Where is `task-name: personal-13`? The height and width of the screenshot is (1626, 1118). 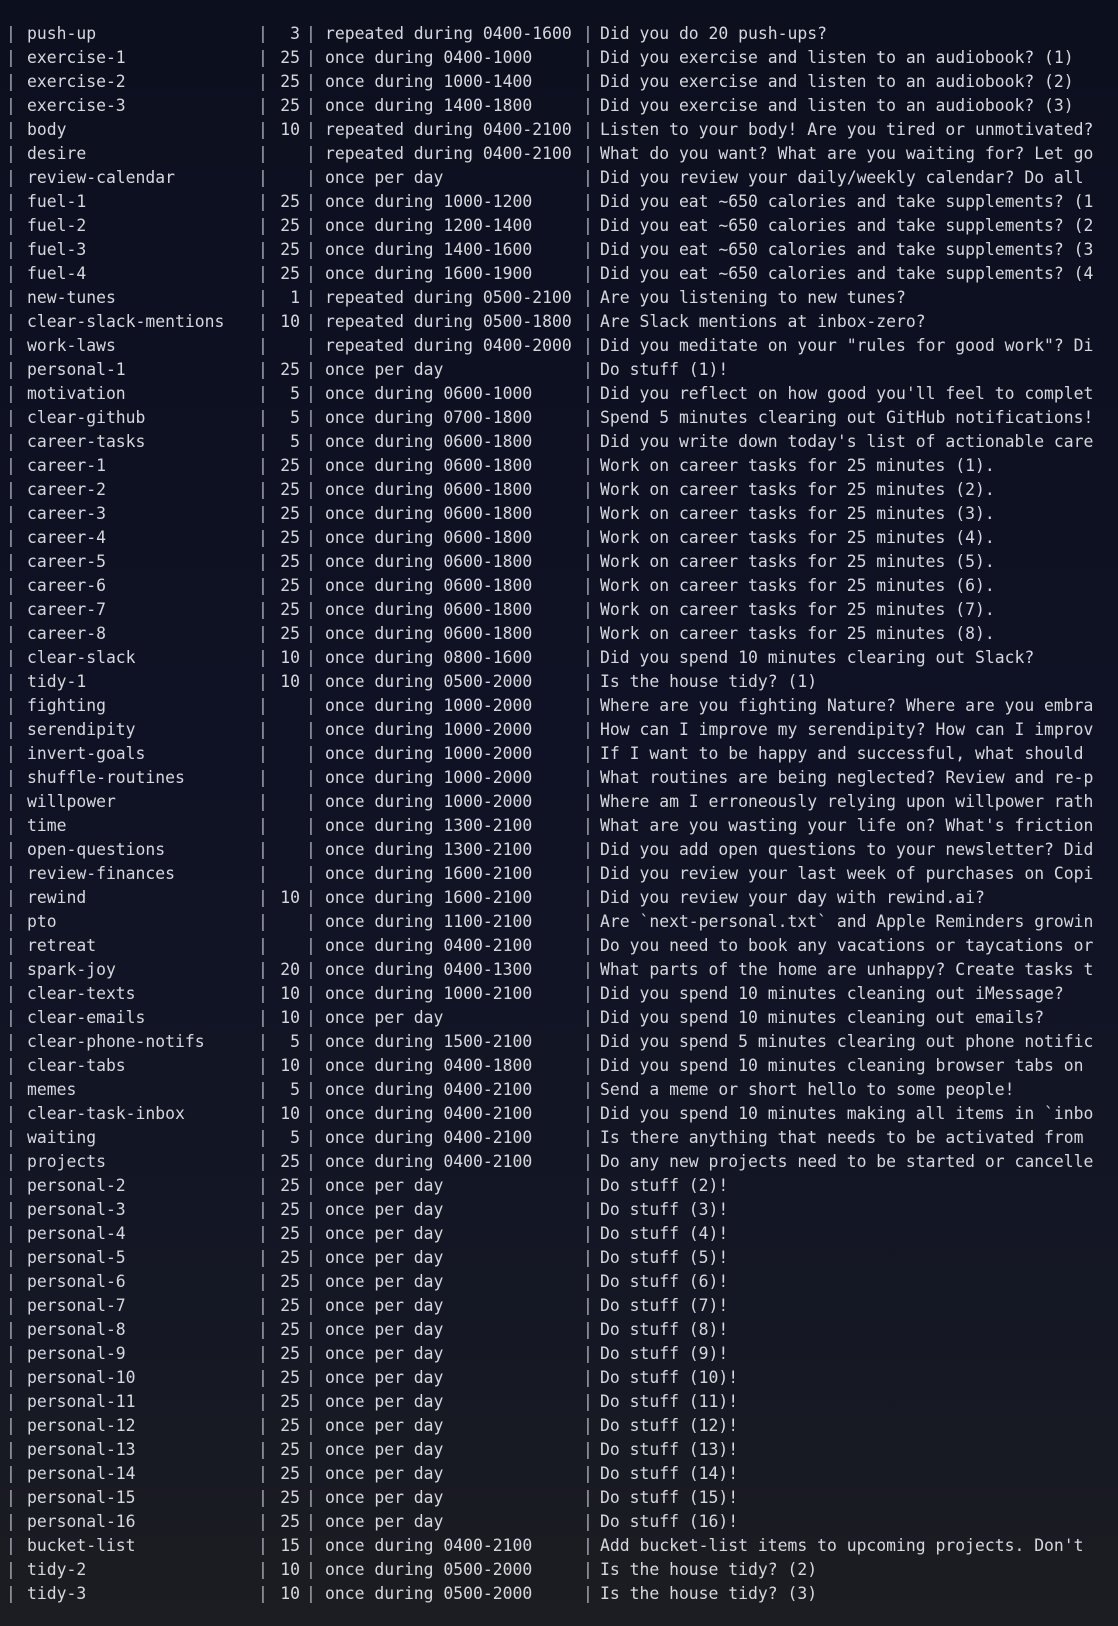 task-name: personal-13 is located at coordinates (81, 1449).